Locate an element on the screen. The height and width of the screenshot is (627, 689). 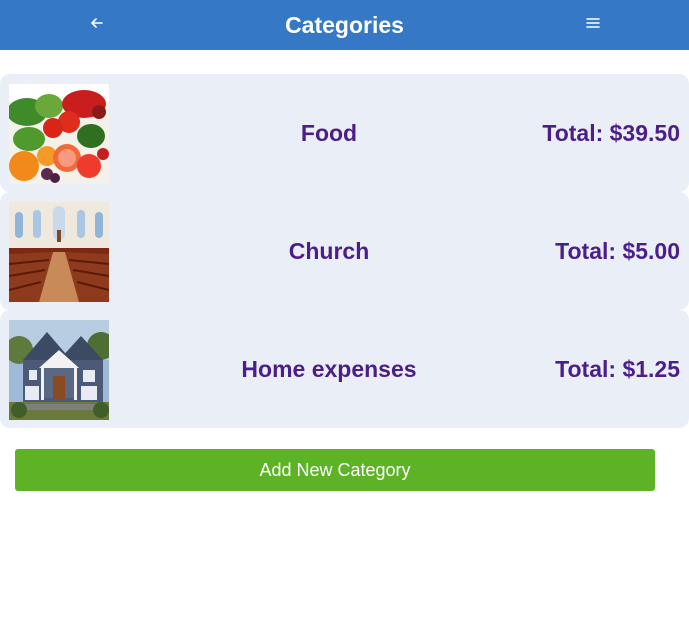
vegetables-photo is located at coordinates (59, 134).